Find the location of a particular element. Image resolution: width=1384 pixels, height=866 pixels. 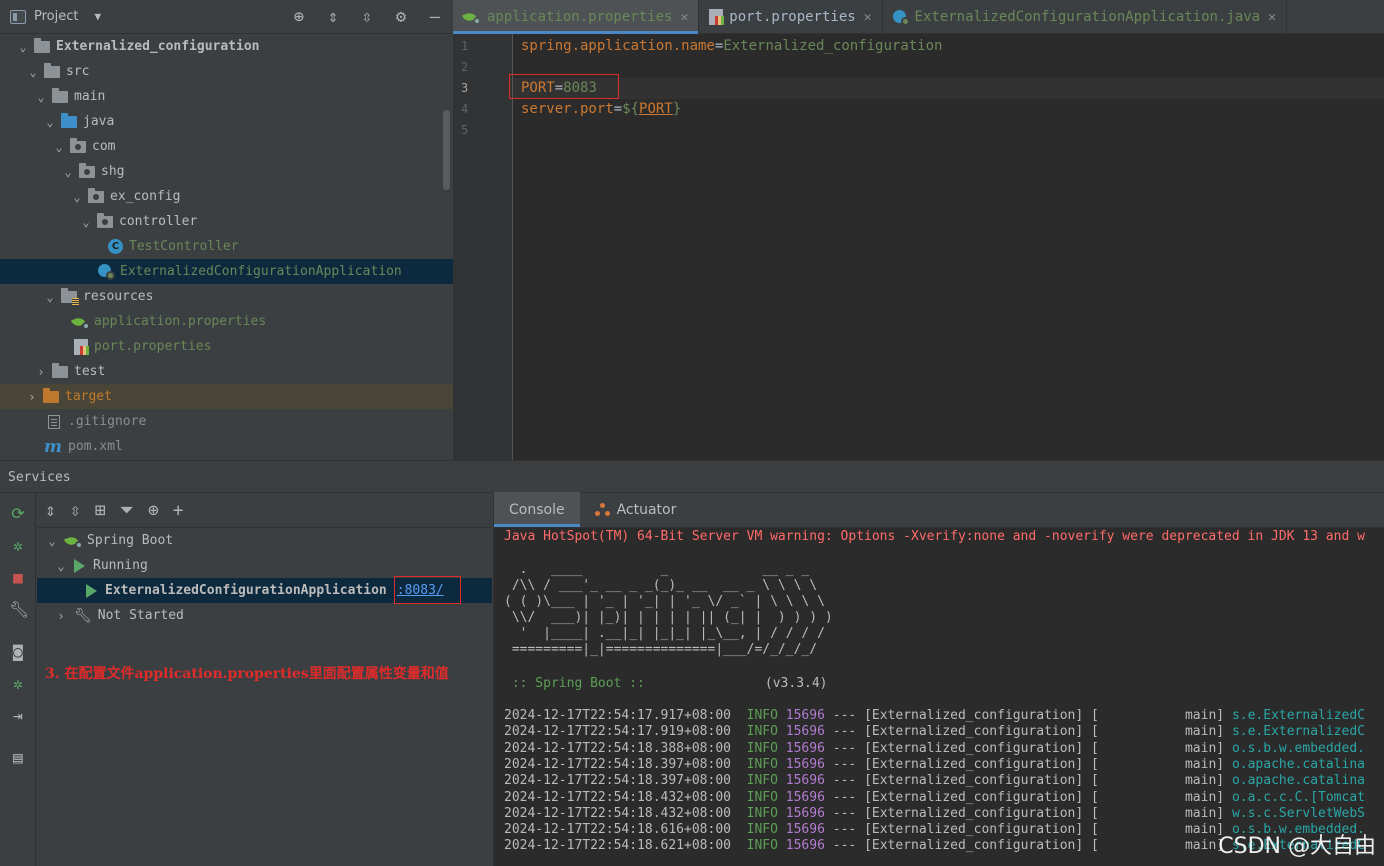

log-timestamp: 2024-12-17T22:54:17.917+08:00 is located at coordinates (617, 715).